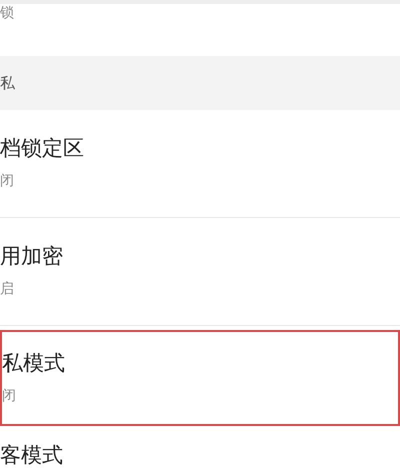  I want to click on setting-title: 档锁定区, so click(42, 148).